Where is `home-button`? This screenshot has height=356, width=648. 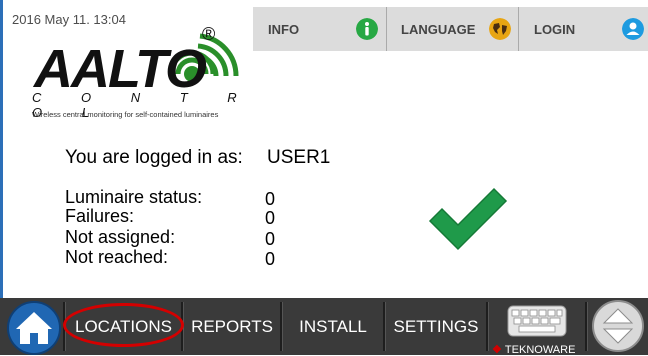
home-button is located at coordinates (34, 328).